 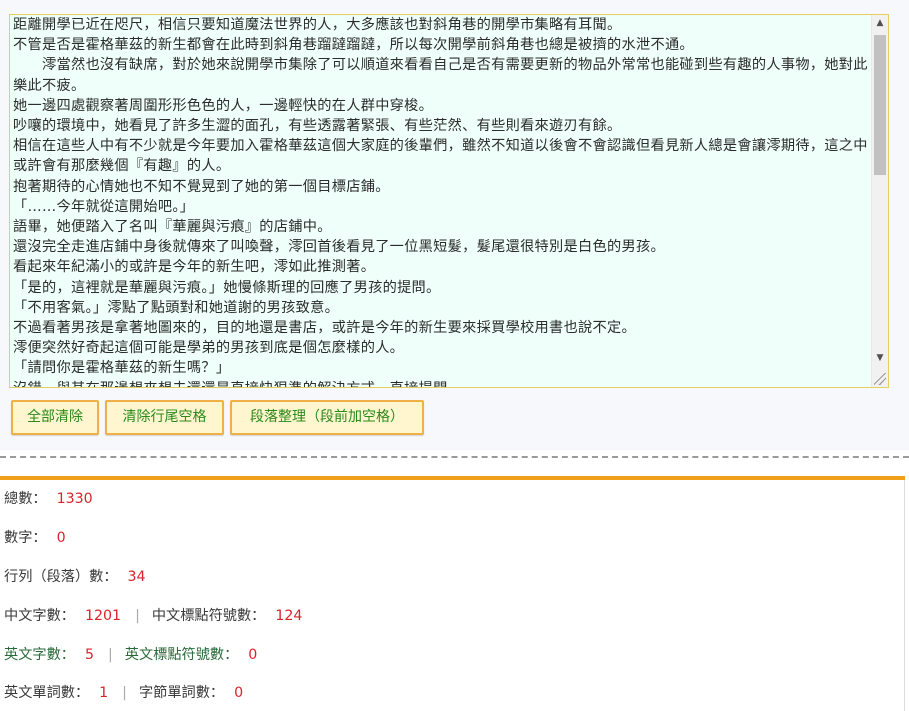 I want to click on stat-english: 英文字數： 5 | 英文標點符號數： 0, so click(x=130, y=654).